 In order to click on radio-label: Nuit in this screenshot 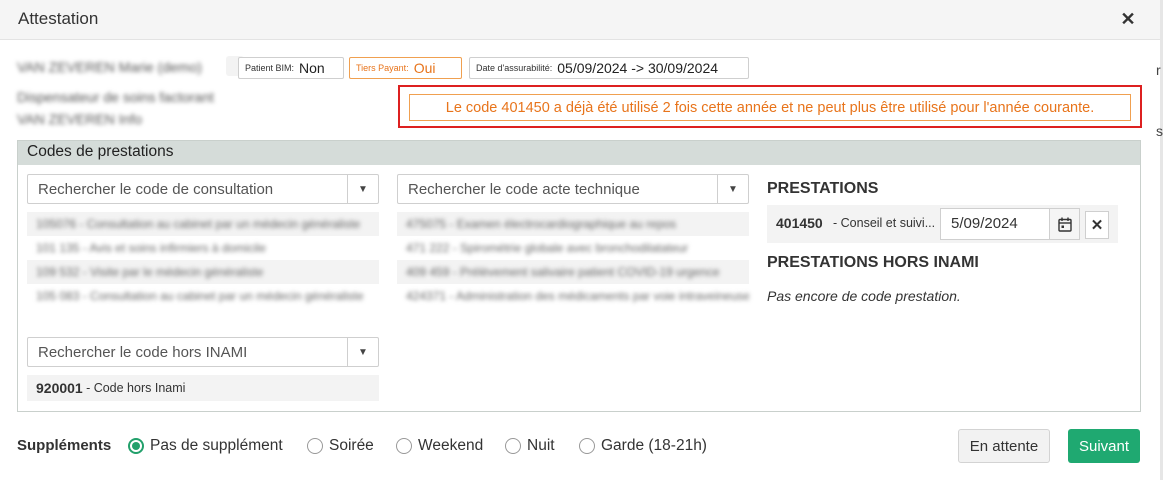, I will do `click(541, 445)`.